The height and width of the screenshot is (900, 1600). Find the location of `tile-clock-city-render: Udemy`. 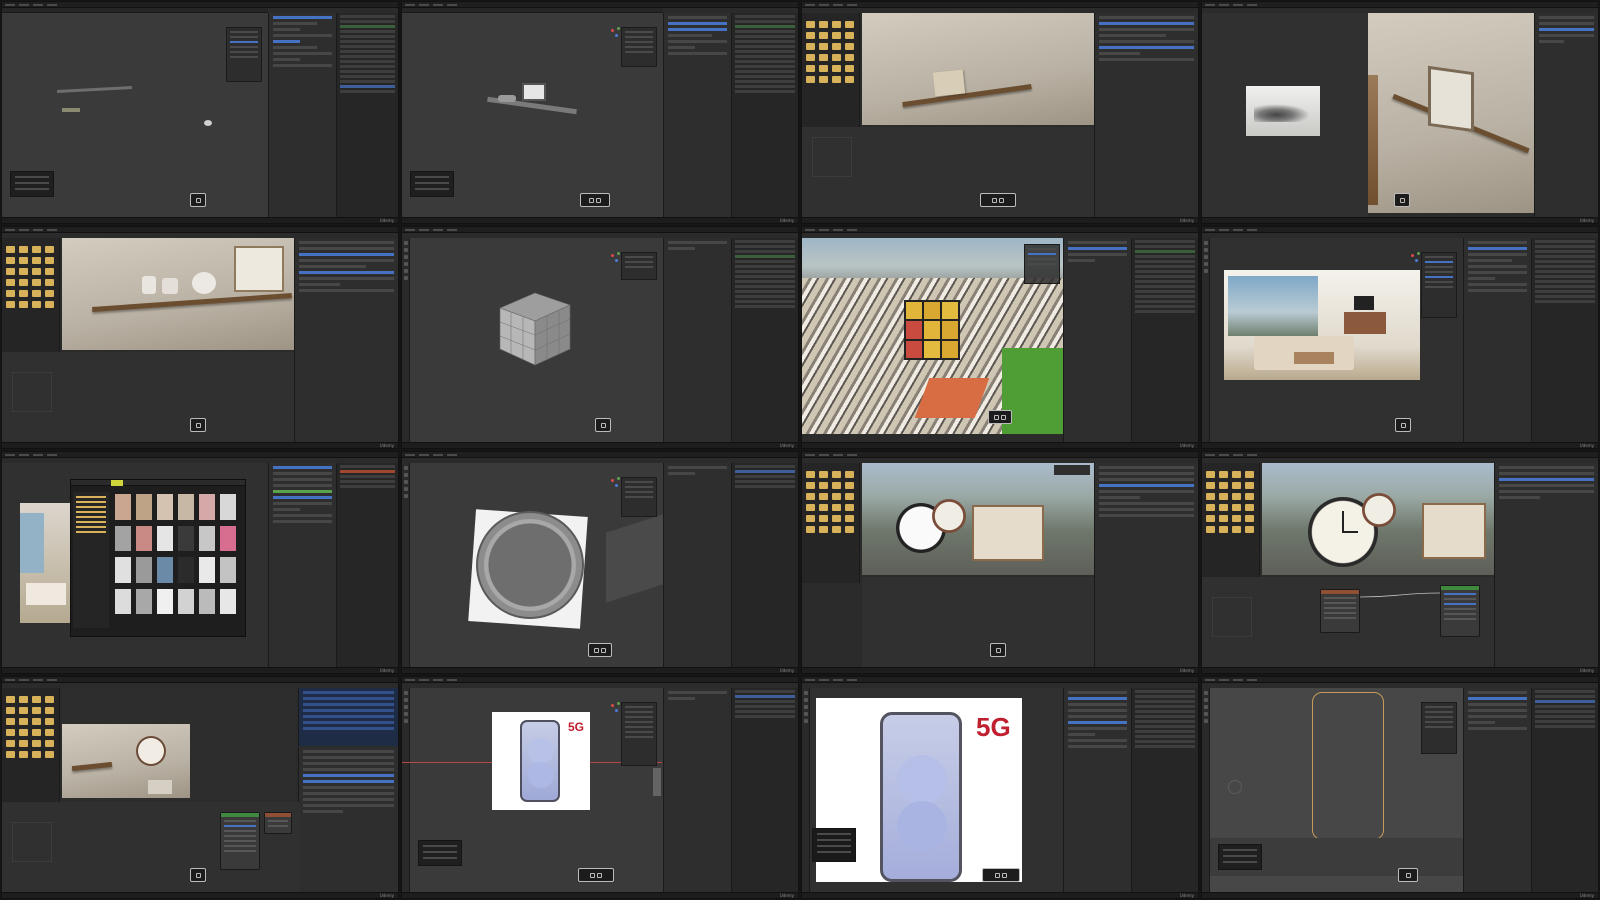

tile-clock-city-render: Udemy is located at coordinates (1000, 562).